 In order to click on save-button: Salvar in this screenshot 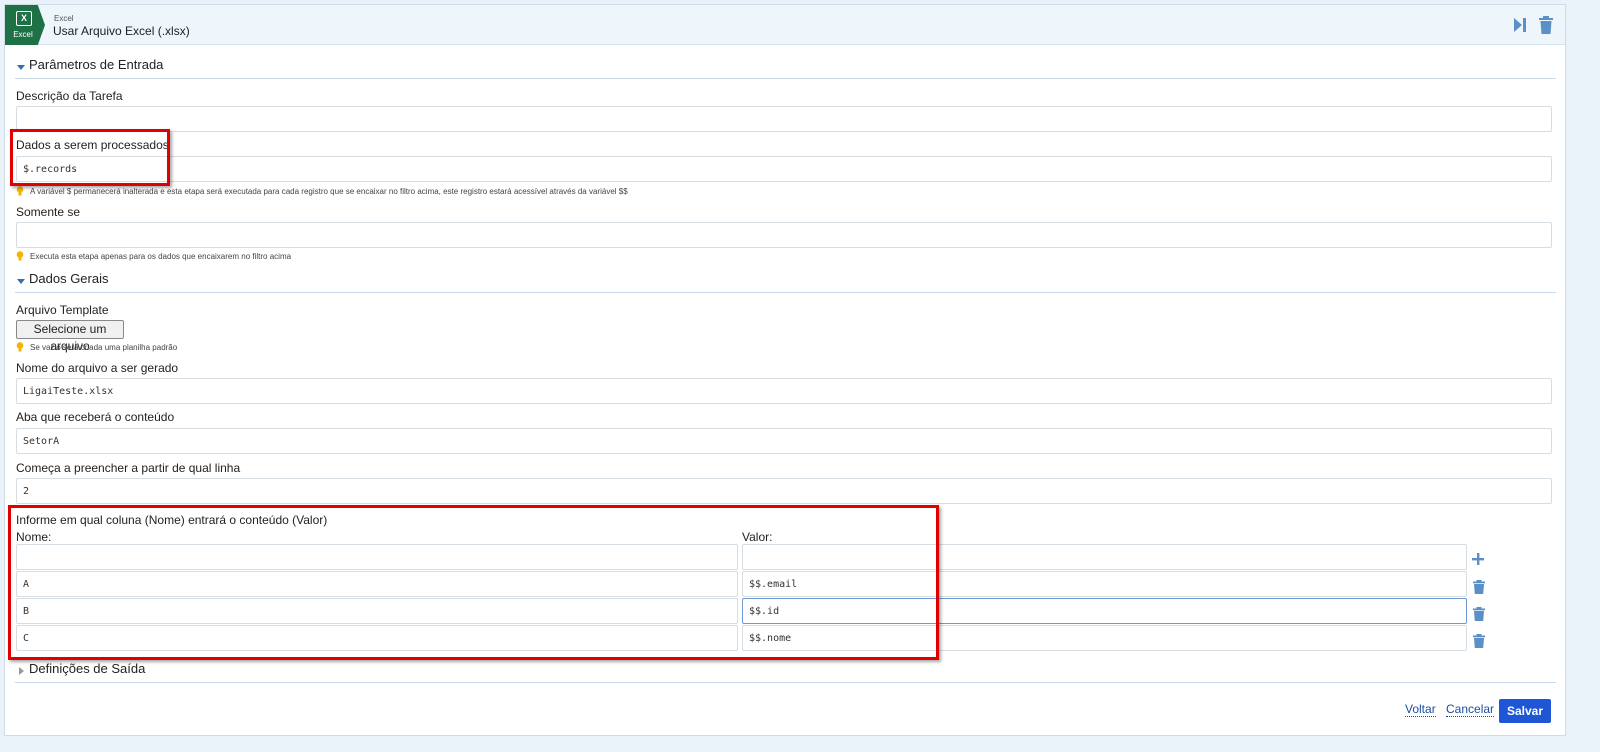, I will do `click(1525, 711)`.